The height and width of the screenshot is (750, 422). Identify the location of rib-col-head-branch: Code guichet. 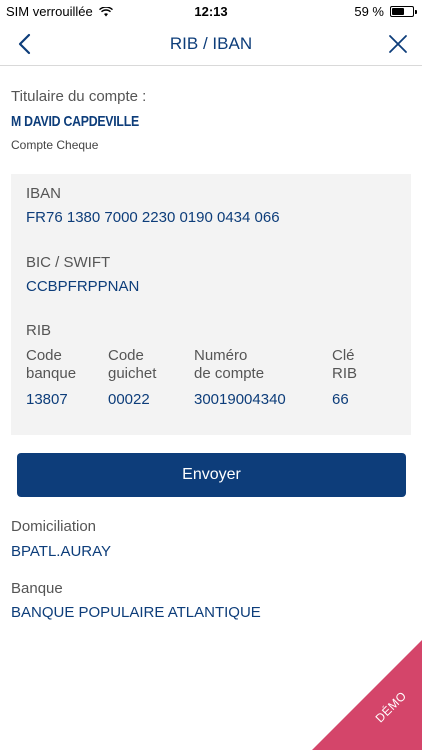
(132, 365).